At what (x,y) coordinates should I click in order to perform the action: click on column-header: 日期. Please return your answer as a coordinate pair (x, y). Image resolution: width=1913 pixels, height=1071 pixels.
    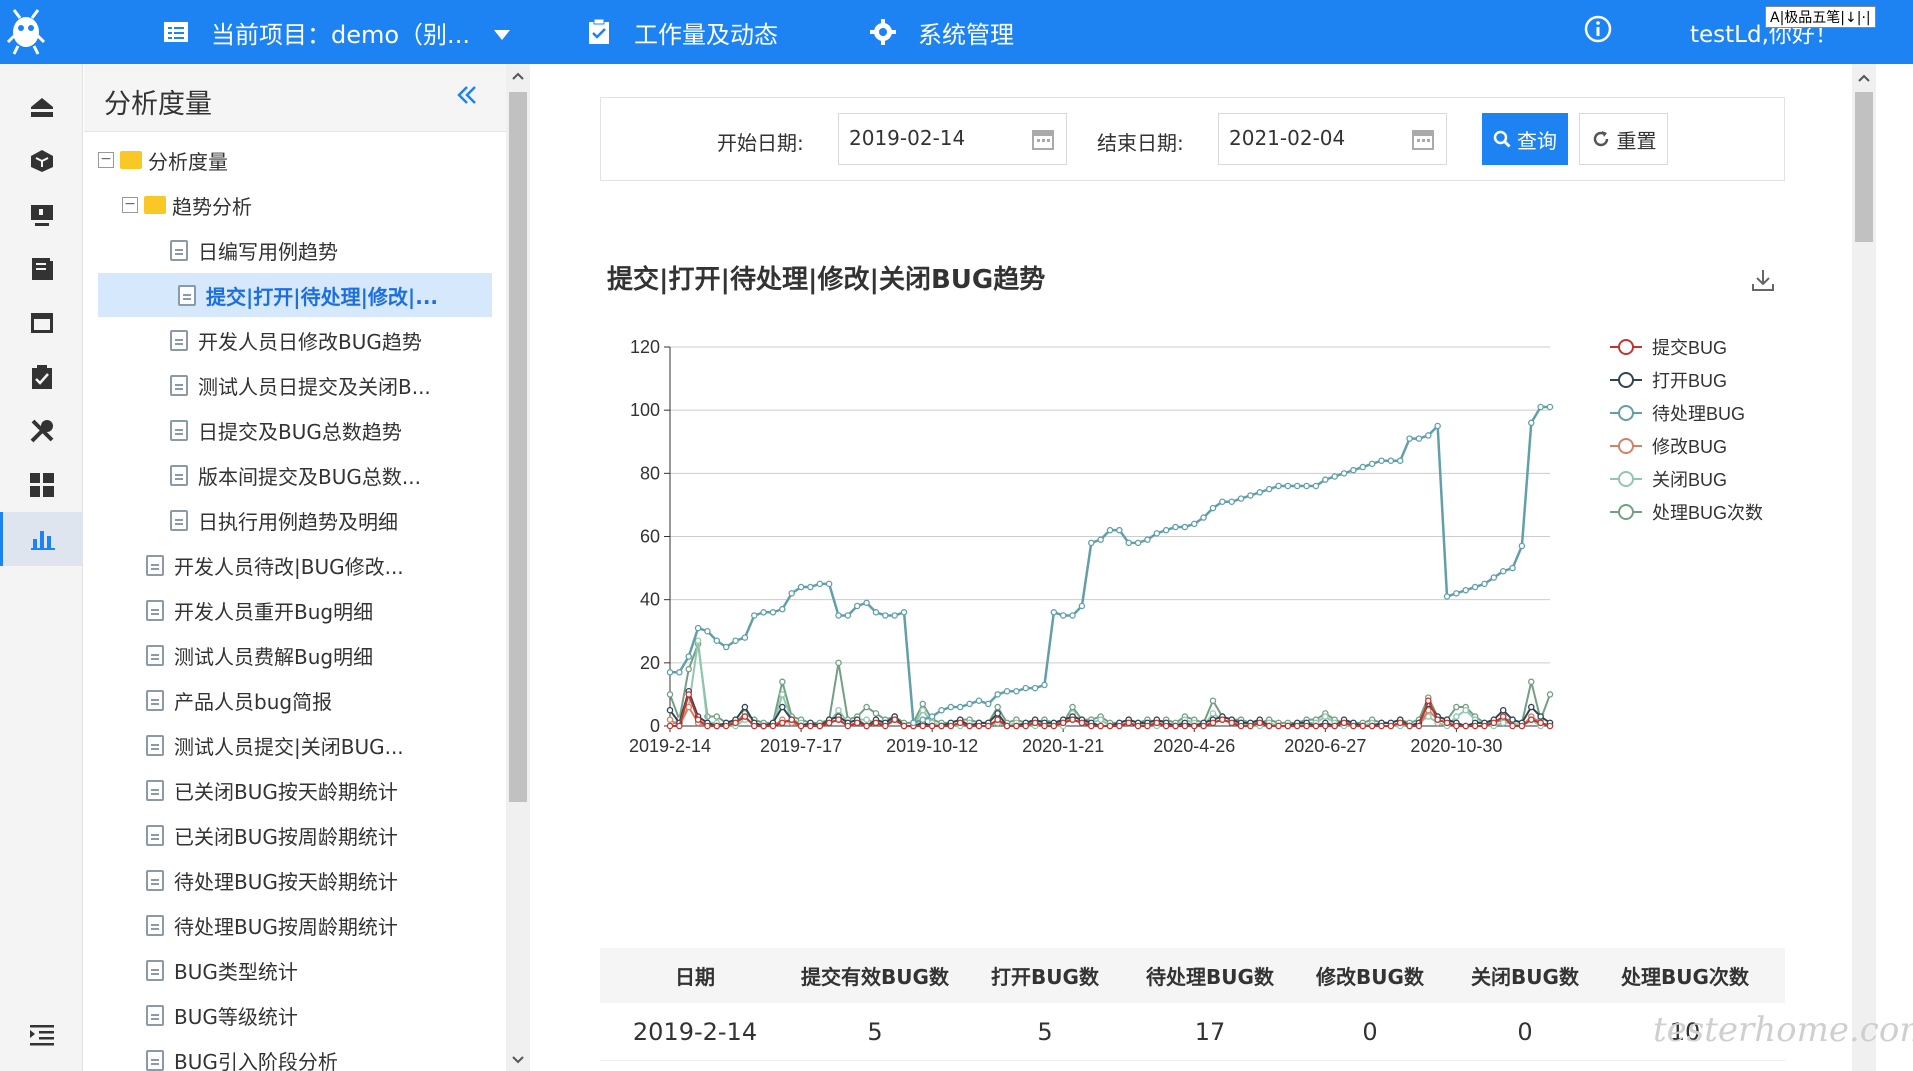
    Looking at the image, I should click on (695, 975).